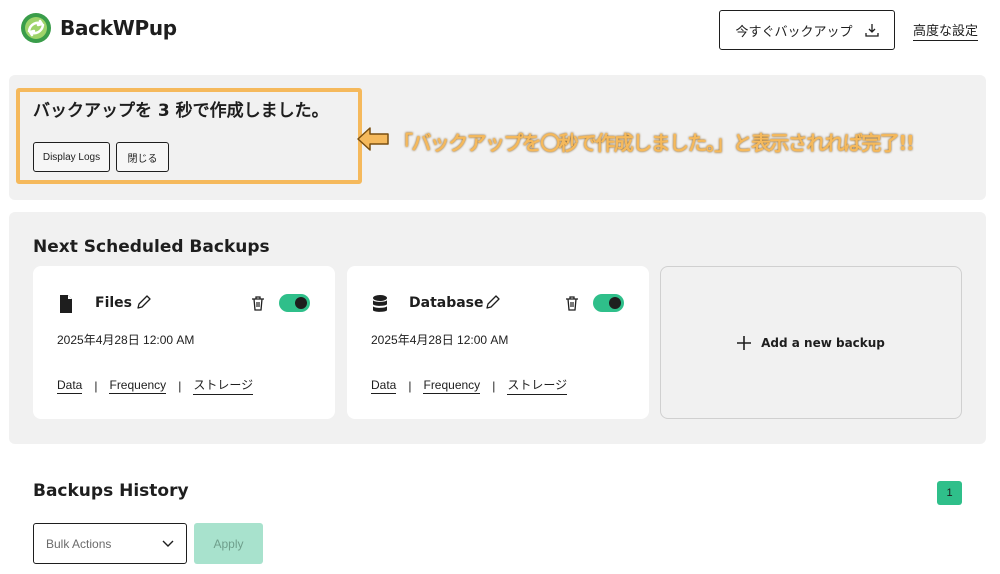 The height and width of the screenshot is (574, 1000). What do you see at coordinates (871, 30) in the screenshot?
I see `download-icon` at bounding box center [871, 30].